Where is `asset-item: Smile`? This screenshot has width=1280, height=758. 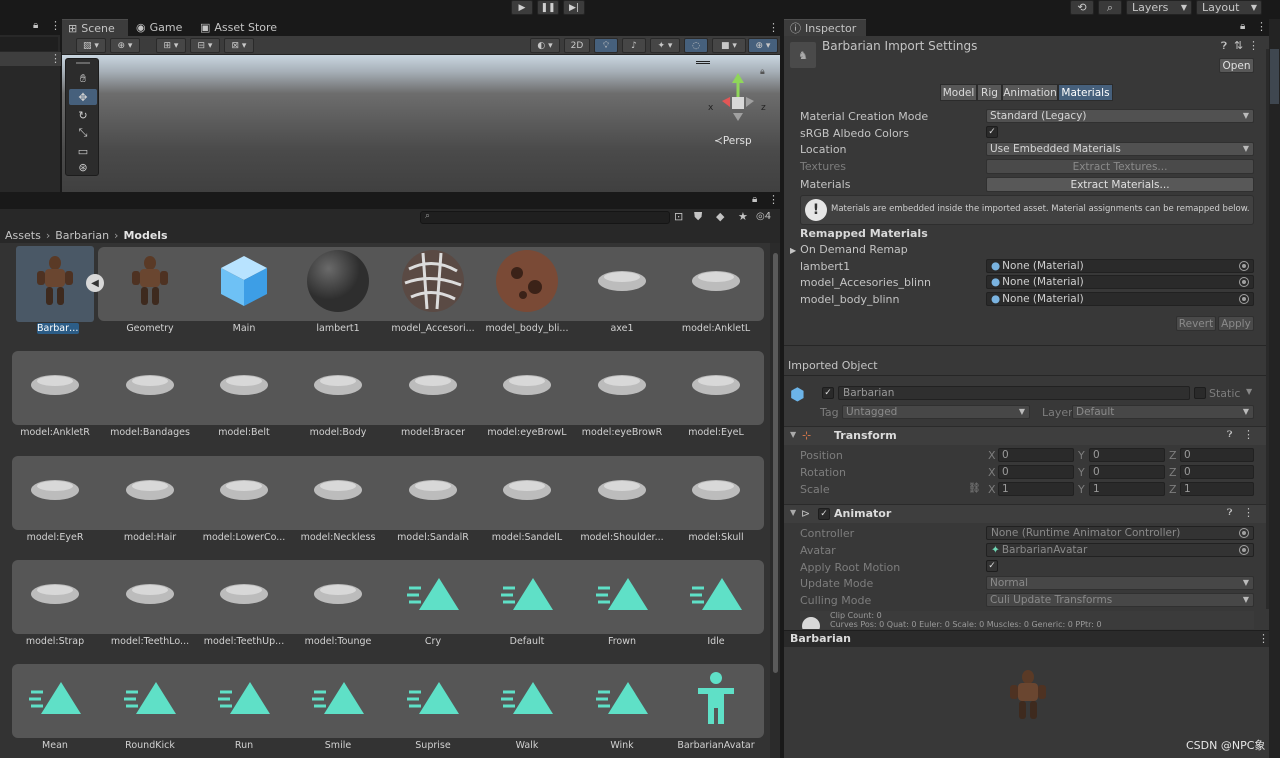
asset-item: Smile is located at coordinates (338, 709).